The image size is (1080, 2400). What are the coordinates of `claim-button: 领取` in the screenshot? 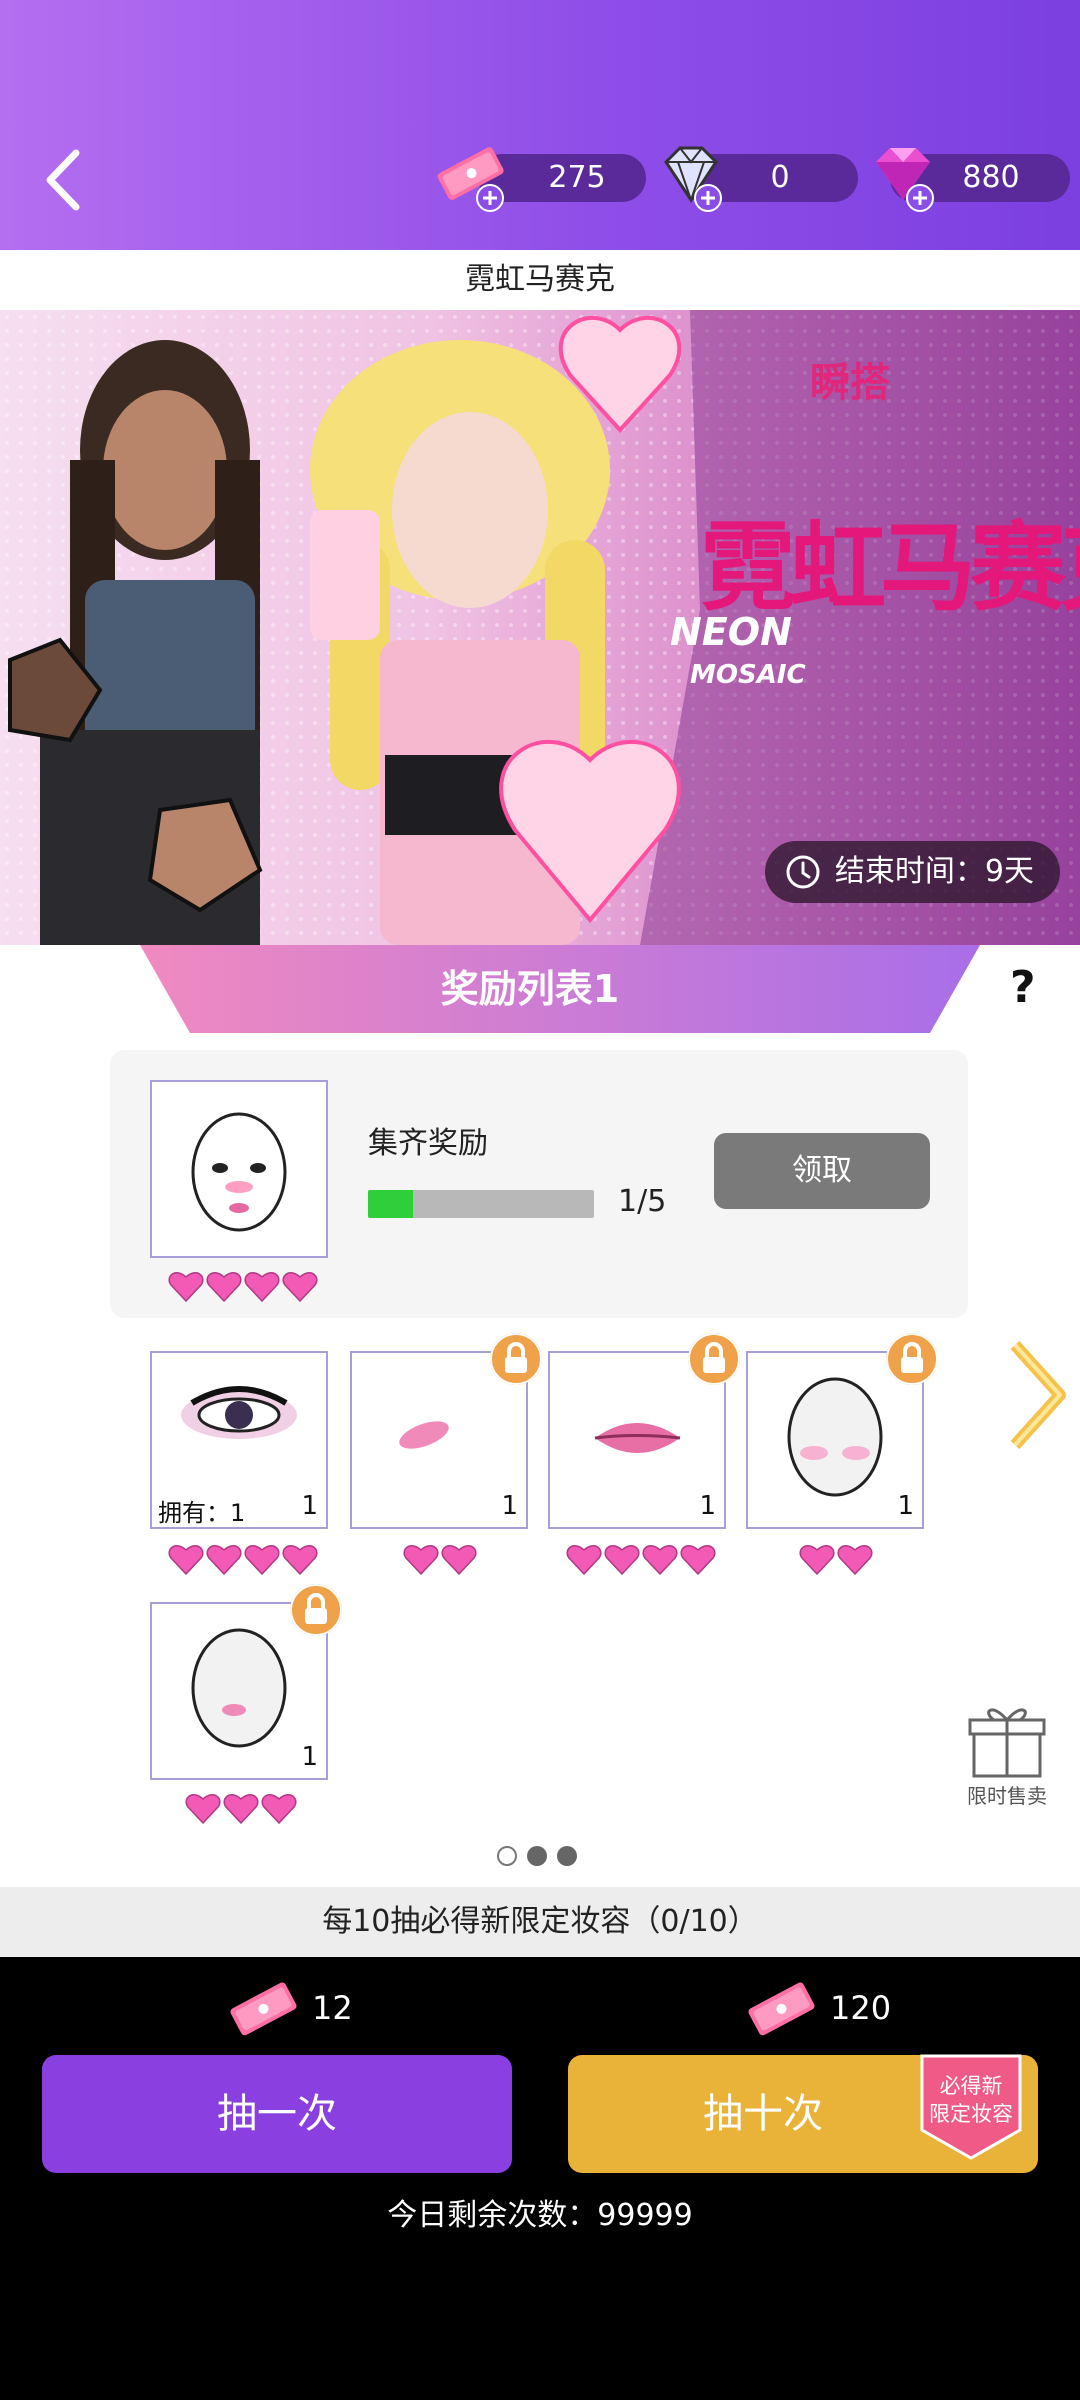 It's located at (822, 1171).